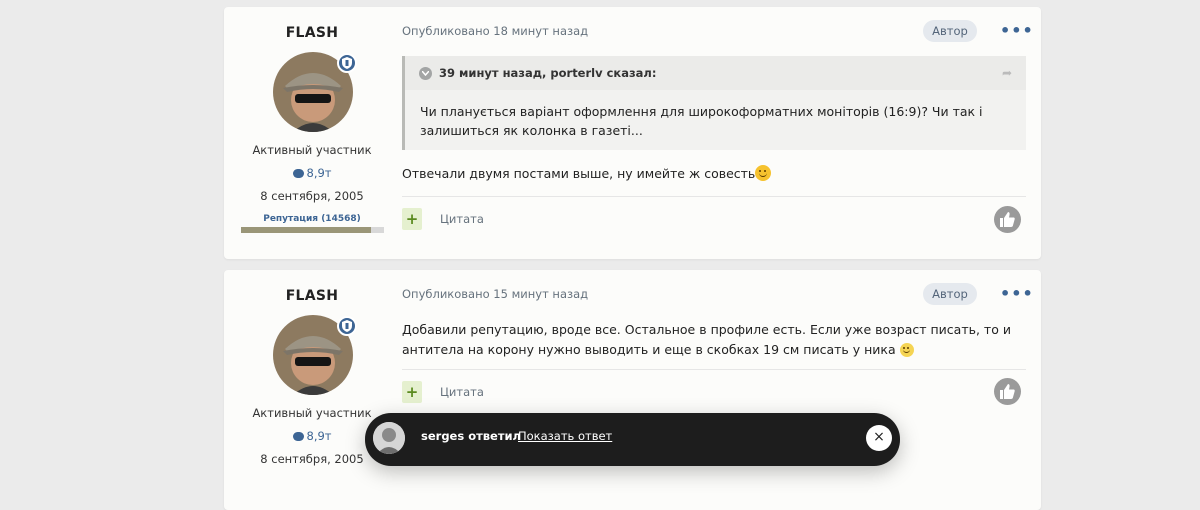  I want to click on post-count: 8,9т, so click(312, 173).